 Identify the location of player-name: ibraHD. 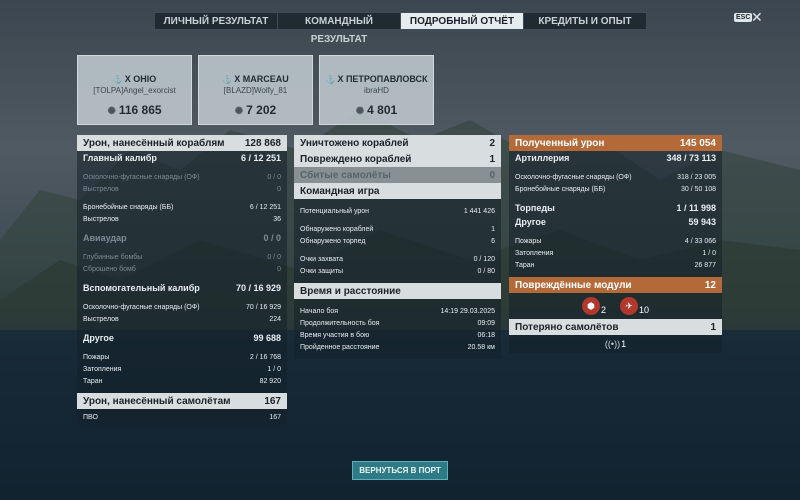
(376, 90).